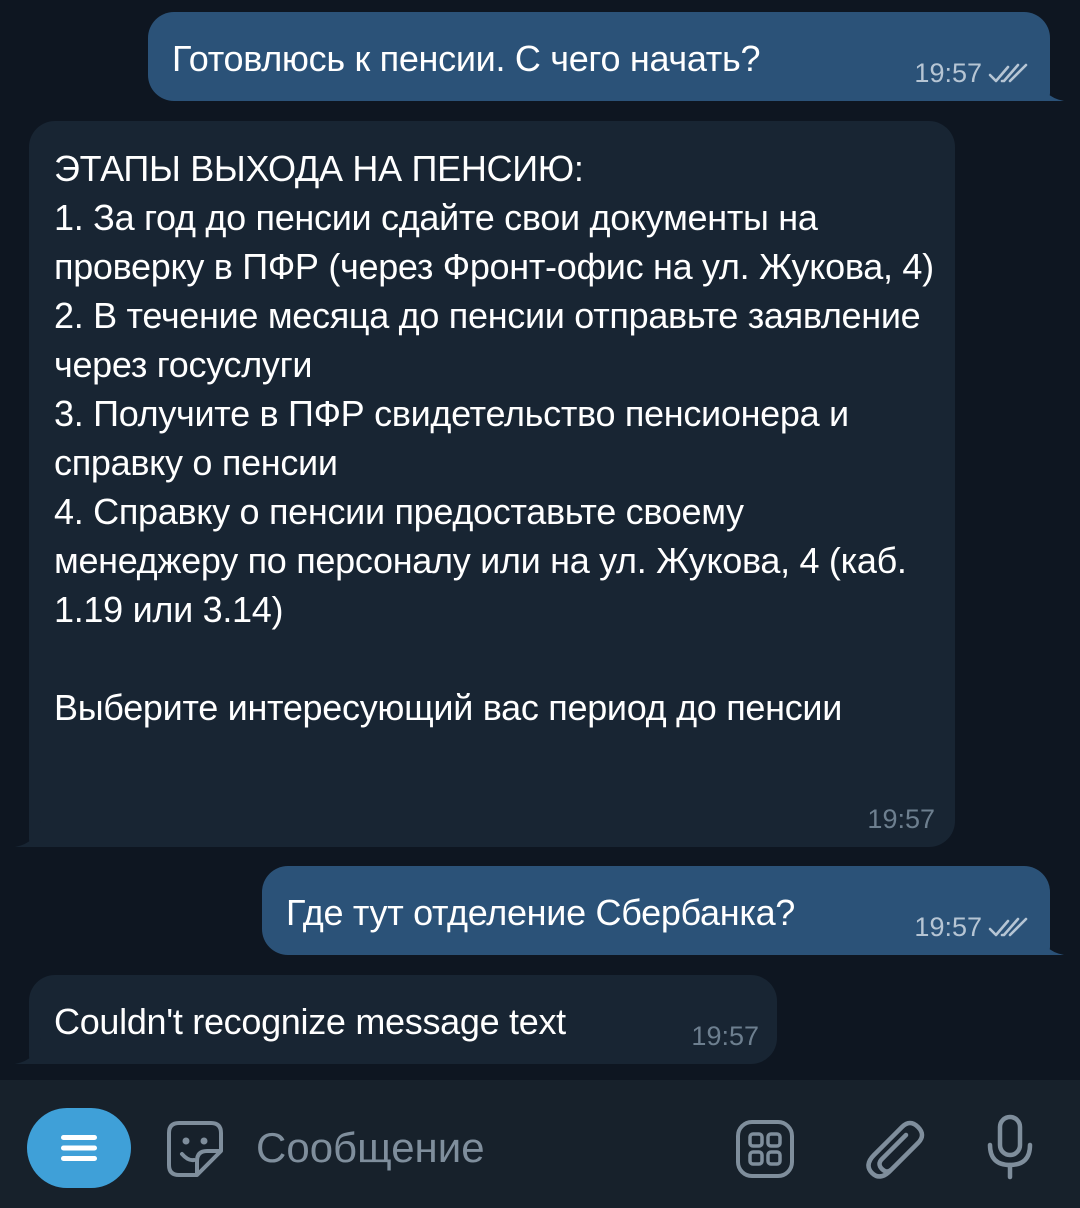  Describe the element at coordinates (466, 58) in the screenshot. I see `message-text: Готовлюсь к пенсии. С чего начать?` at that location.